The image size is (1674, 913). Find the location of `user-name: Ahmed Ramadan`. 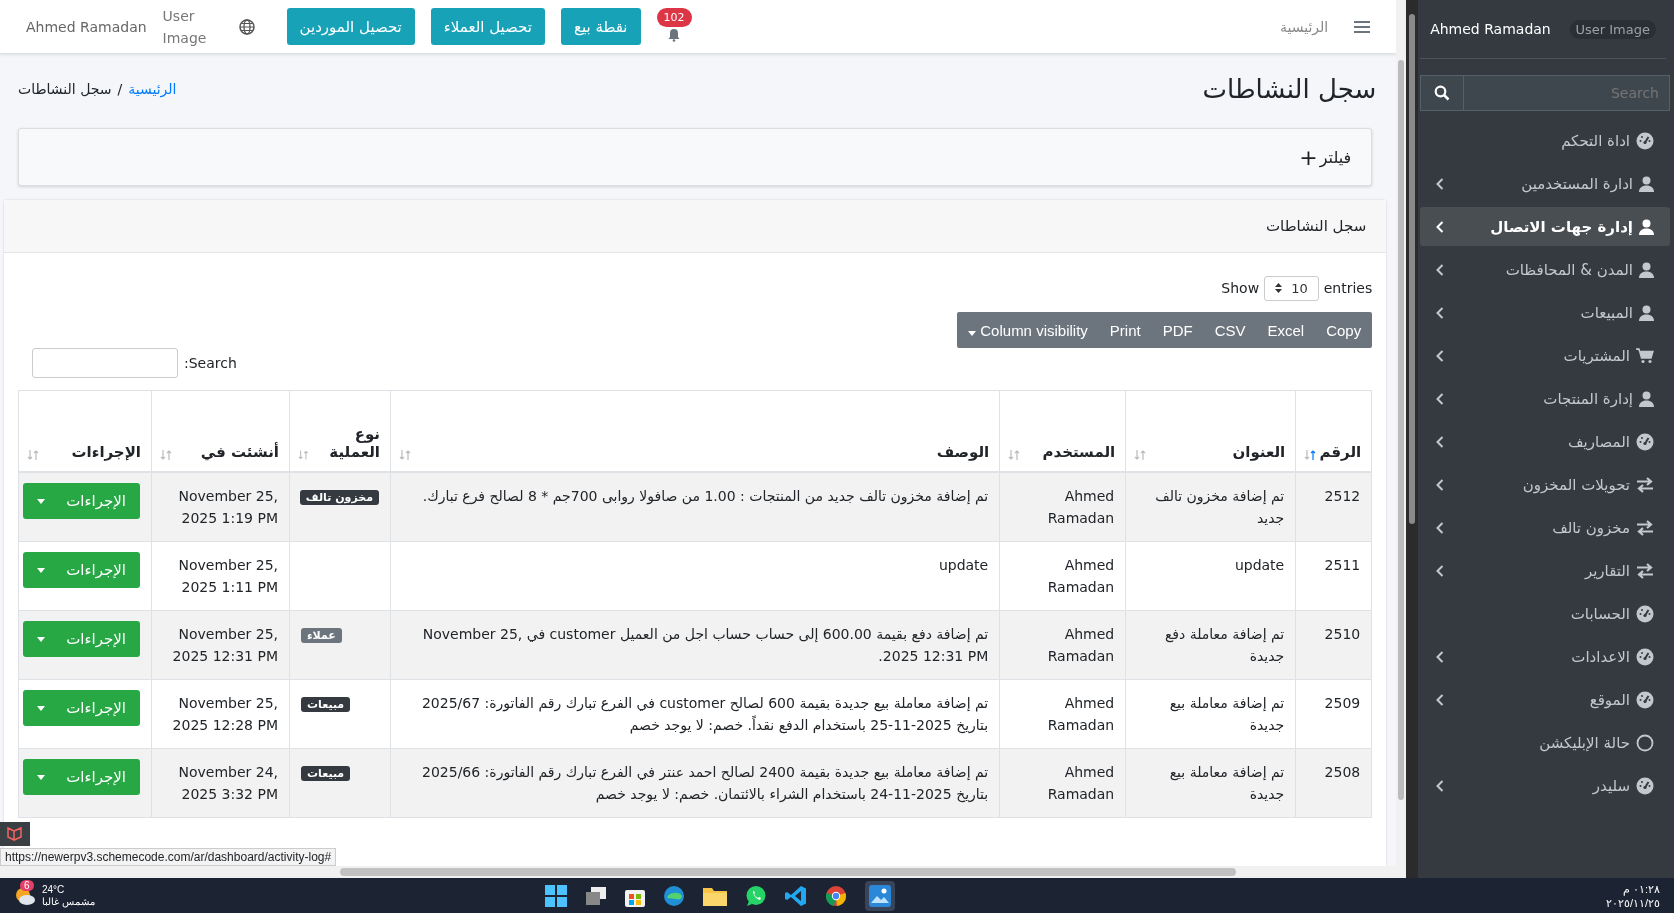

user-name: Ahmed Ramadan is located at coordinates (86, 26).